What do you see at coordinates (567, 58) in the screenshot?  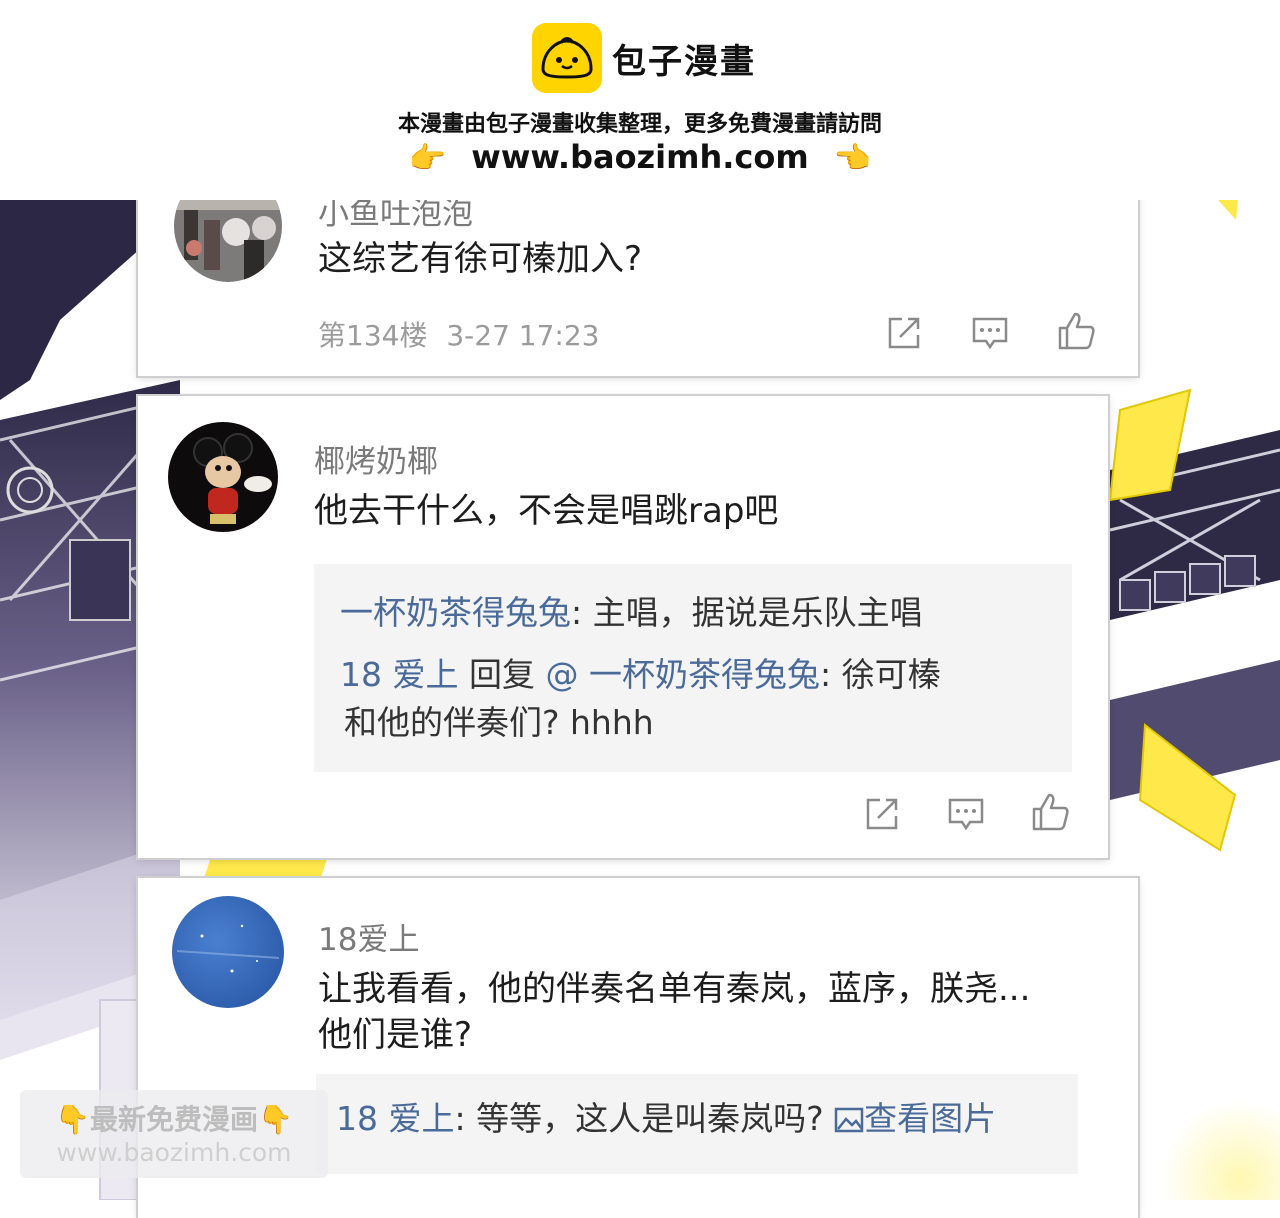 I see `bun-logo-icon` at bounding box center [567, 58].